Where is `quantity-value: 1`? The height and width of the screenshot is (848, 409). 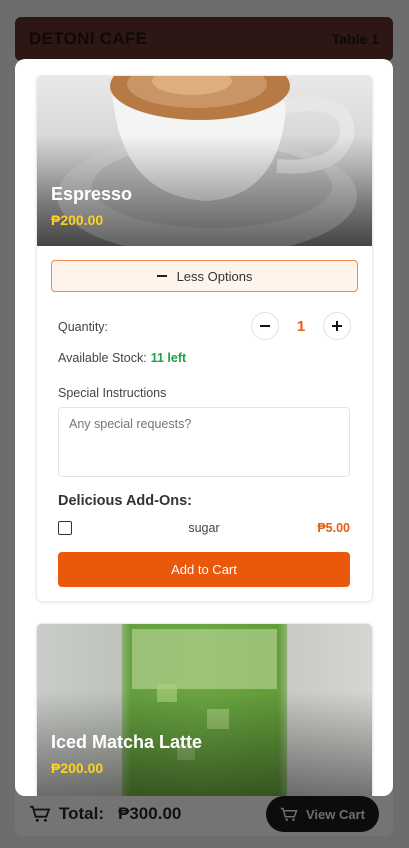 quantity-value: 1 is located at coordinates (301, 326).